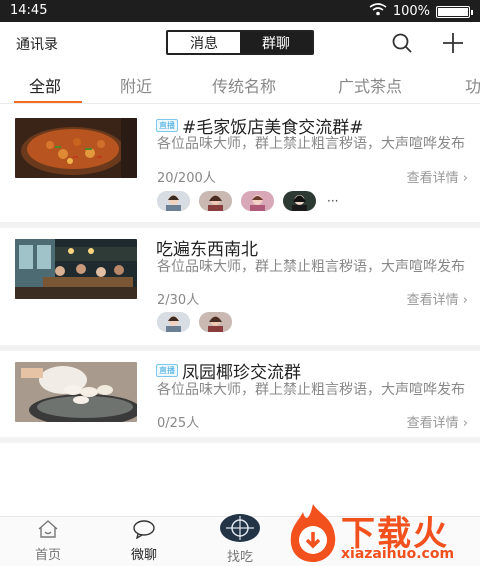 This screenshot has width=480, height=566. What do you see at coordinates (398, 554) in the screenshot?
I see `watermark-url: xiazaihuo.com` at bounding box center [398, 554].